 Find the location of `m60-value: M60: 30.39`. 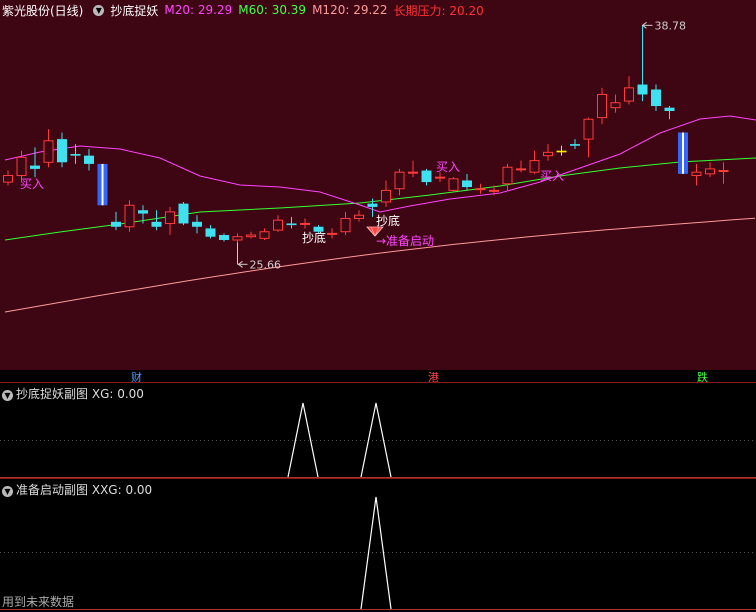

m60-value: M60: 30.39 is located at coordinates (272, 10).